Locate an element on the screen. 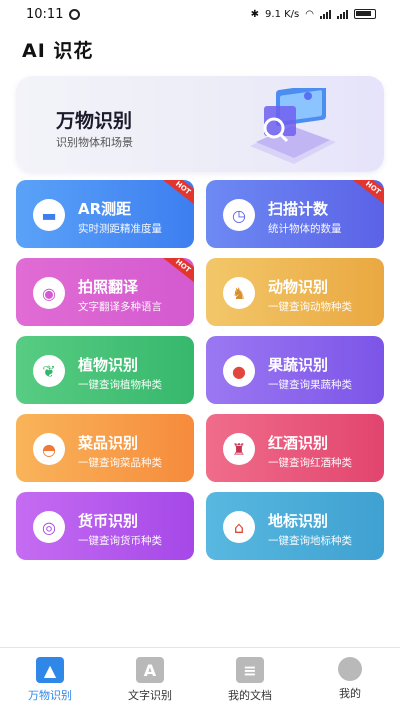 The image size is (400, 711). signal-icon is located at coordinates (325, 14).